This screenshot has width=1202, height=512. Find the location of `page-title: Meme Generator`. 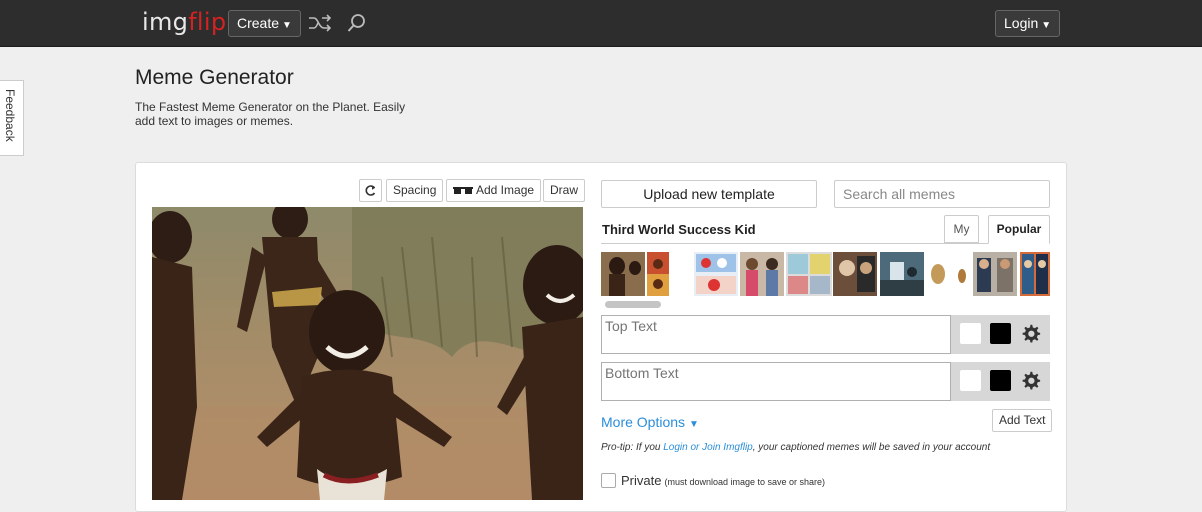

page-title: Meme Generator is located at coordinates (214, 77).